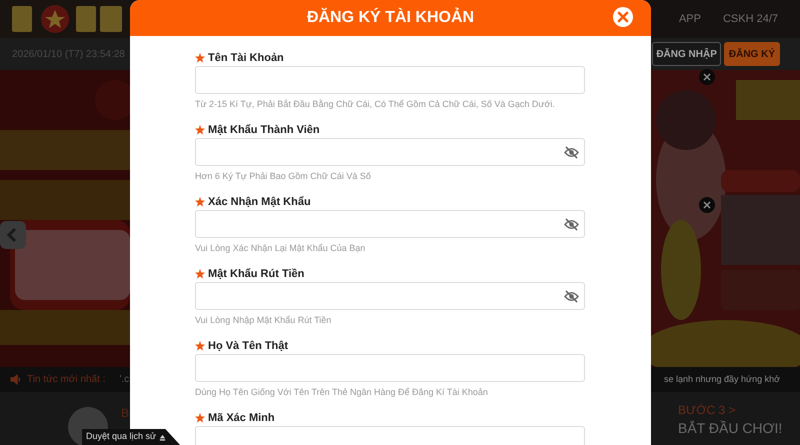 Image resolution: width=800 pixels, height=445 pixels. What do you see at coordinates (124, 380) in the screenshot?
I see `ticker-text: '.c` at bounding box center [124, 380].